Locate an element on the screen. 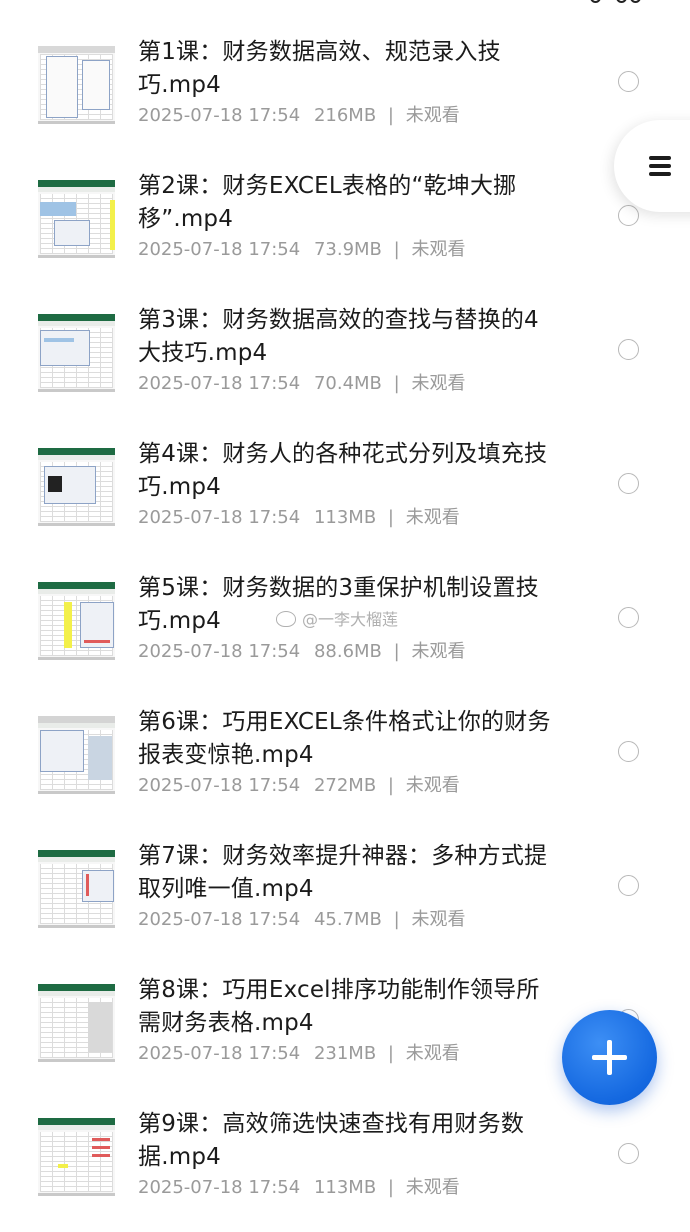 The image size is (690, 1232). file-meta: 2025-07-18 17:54 231MB | 未观看 is located at coordinates (299, 1054).